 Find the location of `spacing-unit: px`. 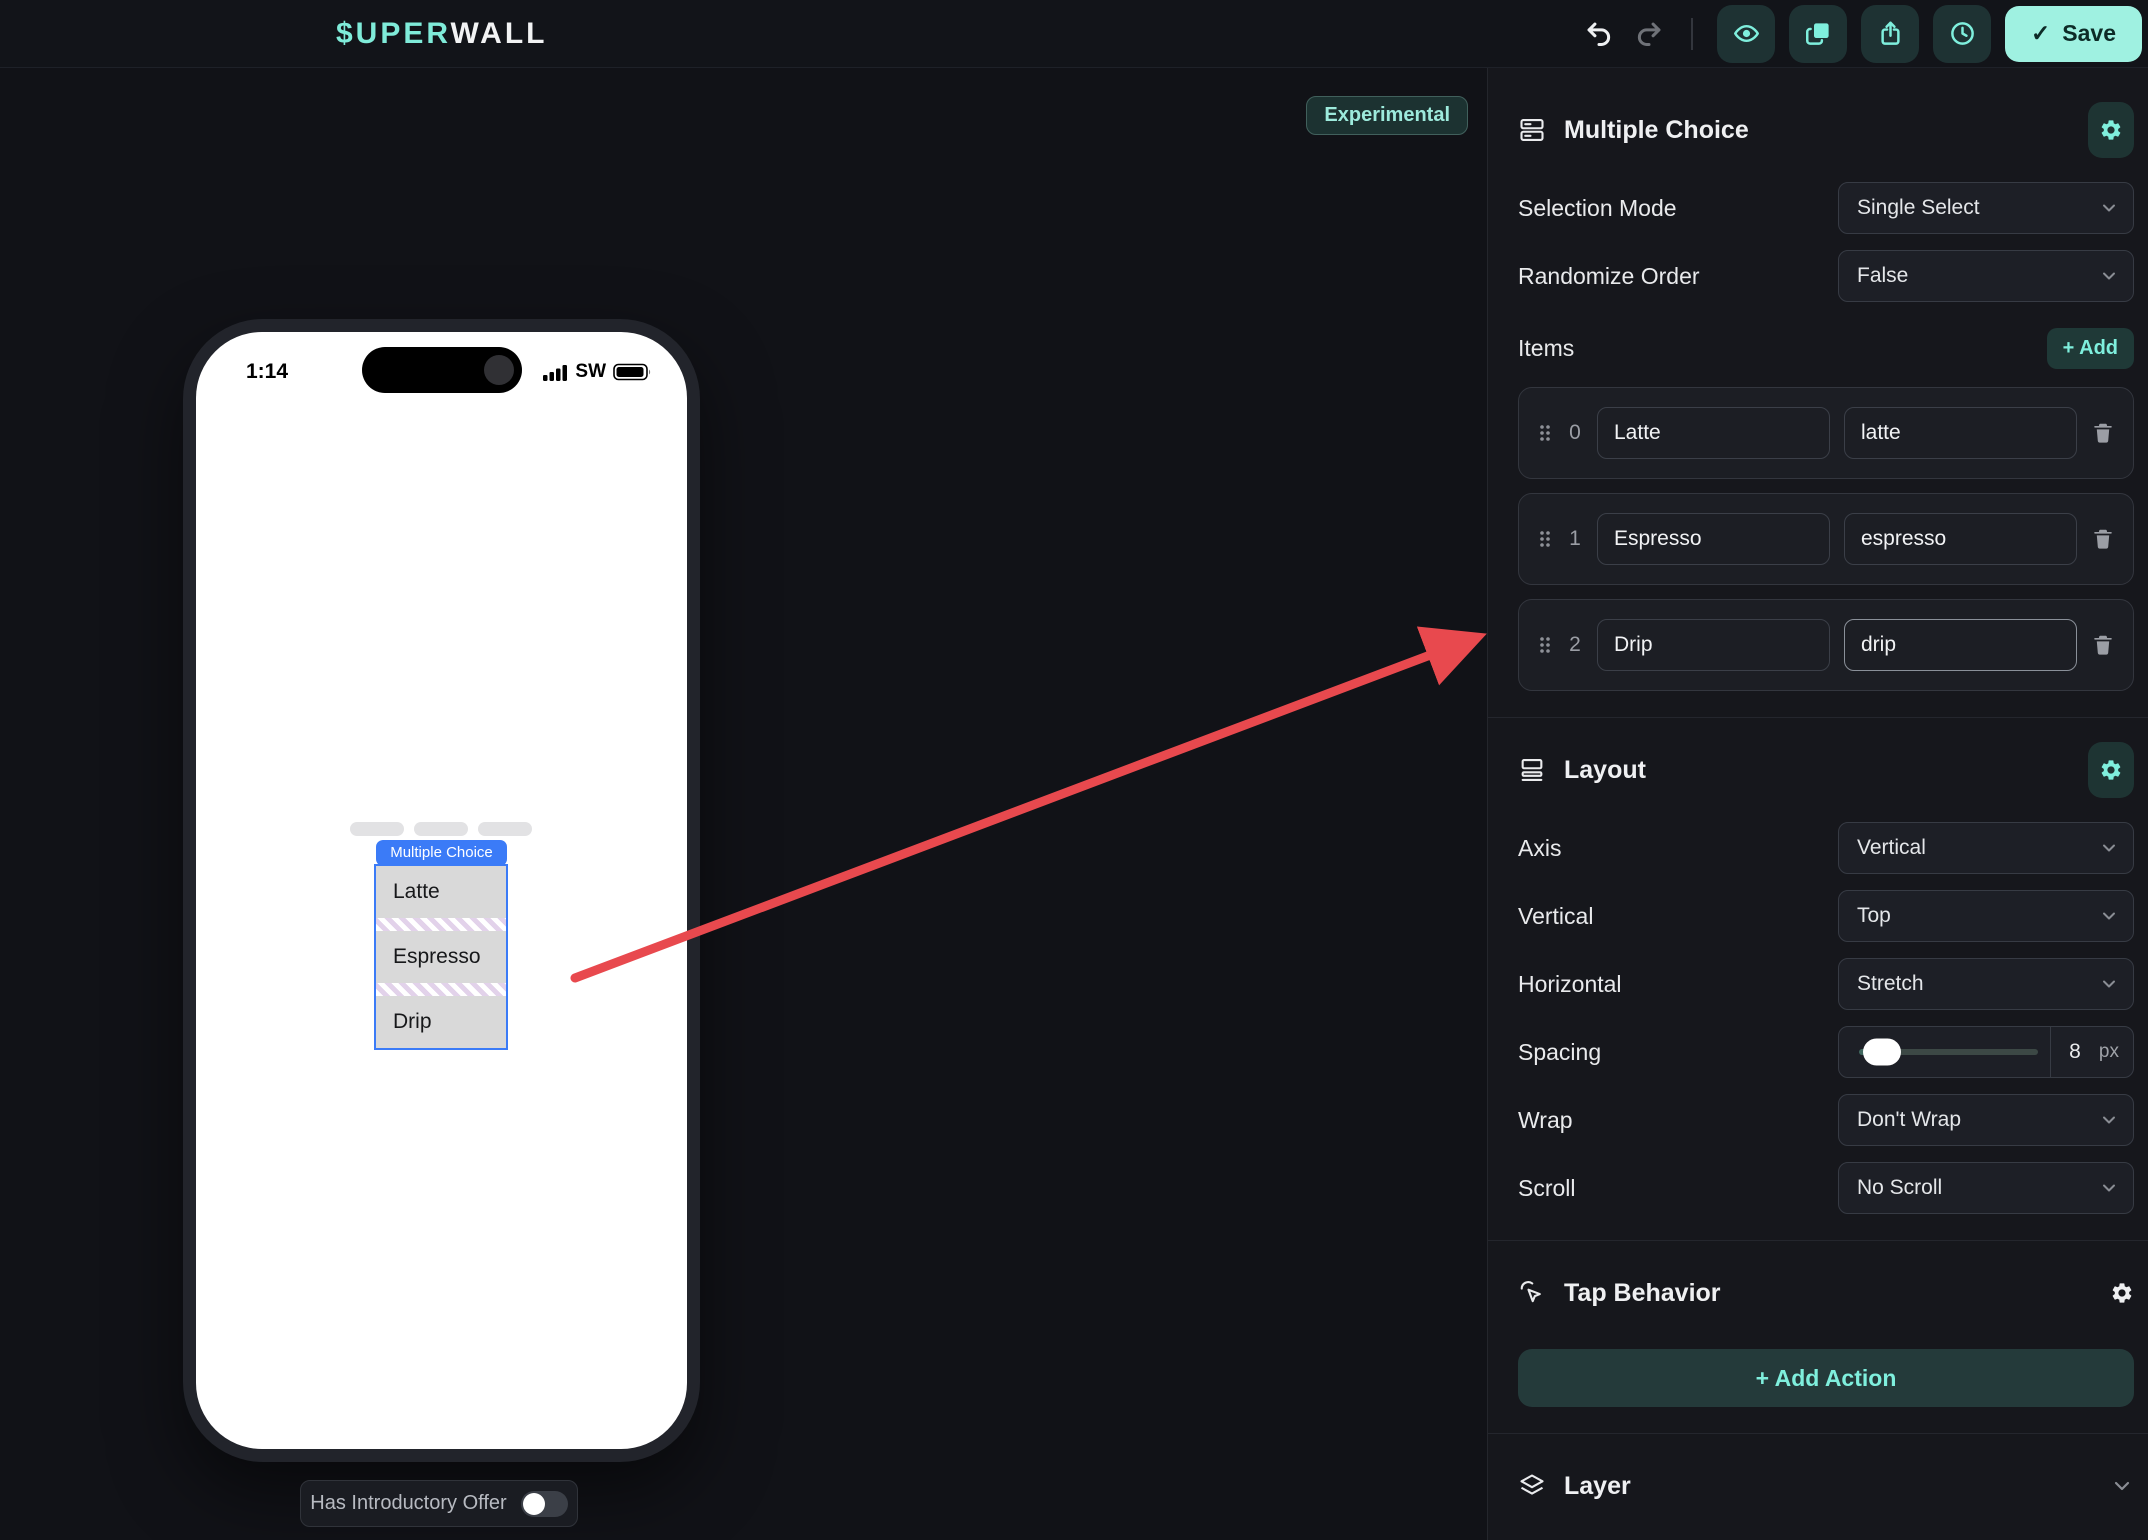

spacing-unit: px is located at coordinates (2108, 1051).